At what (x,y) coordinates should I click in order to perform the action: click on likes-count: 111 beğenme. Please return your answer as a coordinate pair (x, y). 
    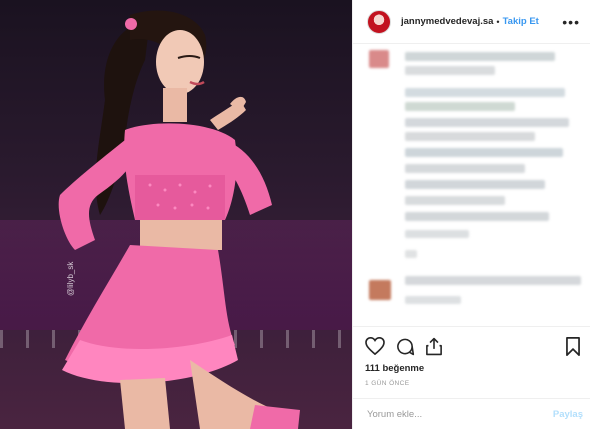
    Looking at the image, I should click on (473, 368).